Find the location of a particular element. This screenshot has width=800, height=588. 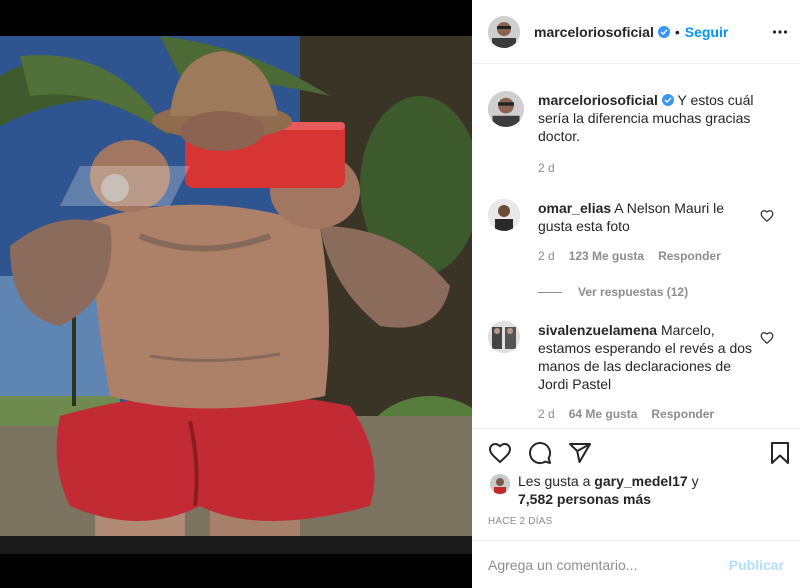

liker-avatar is located at coordinates (500, 484).